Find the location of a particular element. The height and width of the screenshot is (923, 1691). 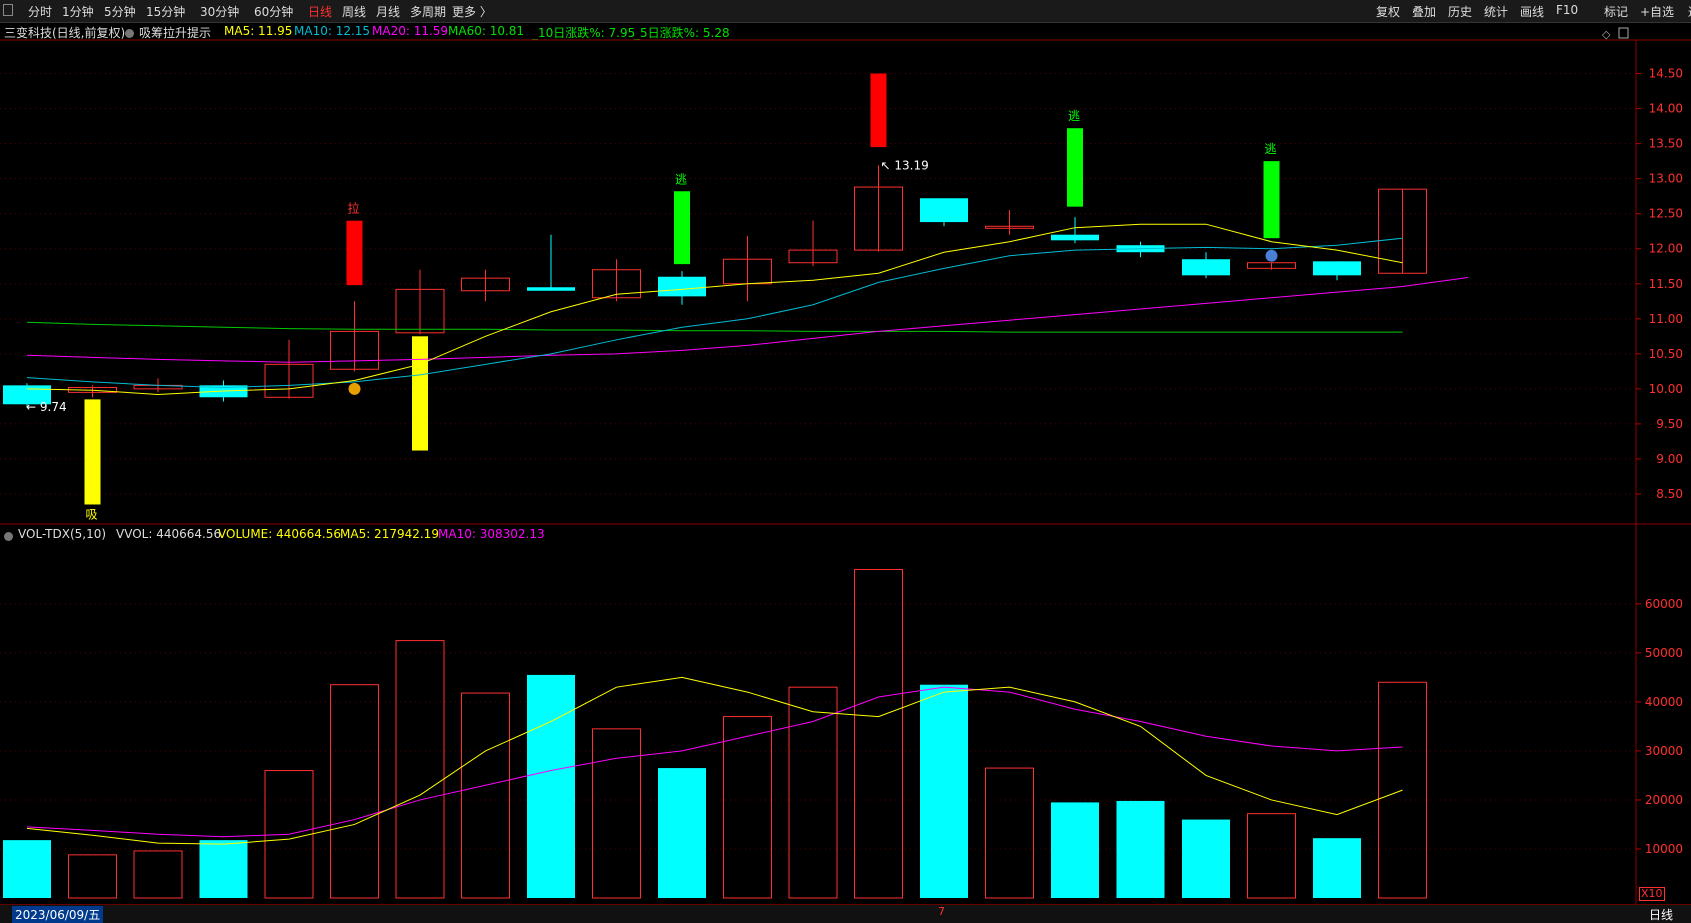

price-tick-label: 11.00 is located at coordinates (1666, 319).